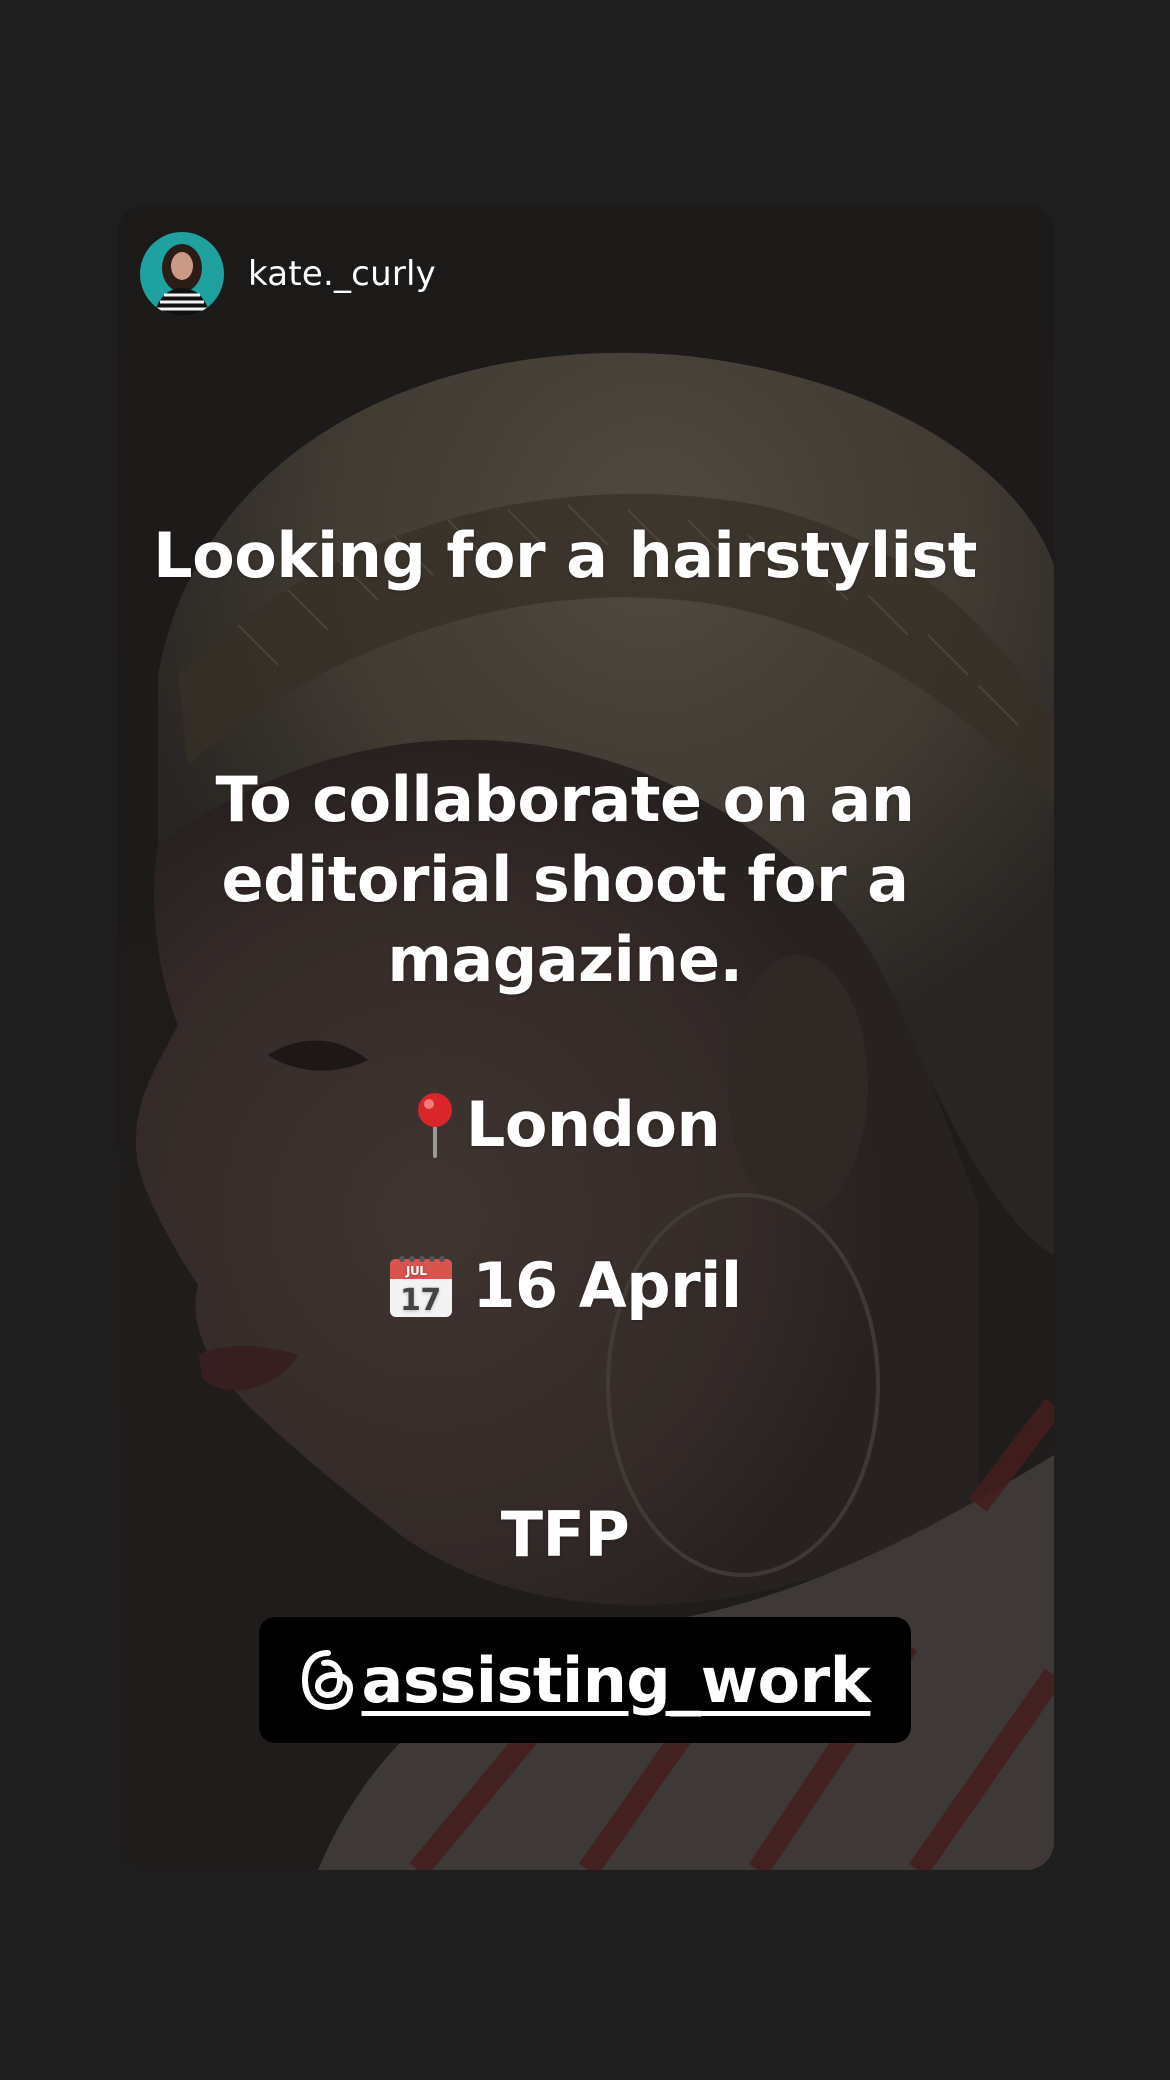 The width and height of the screenshot is (1170, 2080). What do you see at coordinates (182, 274) in the screenshot?
I see `avatar` at bounding box center [182, 274].